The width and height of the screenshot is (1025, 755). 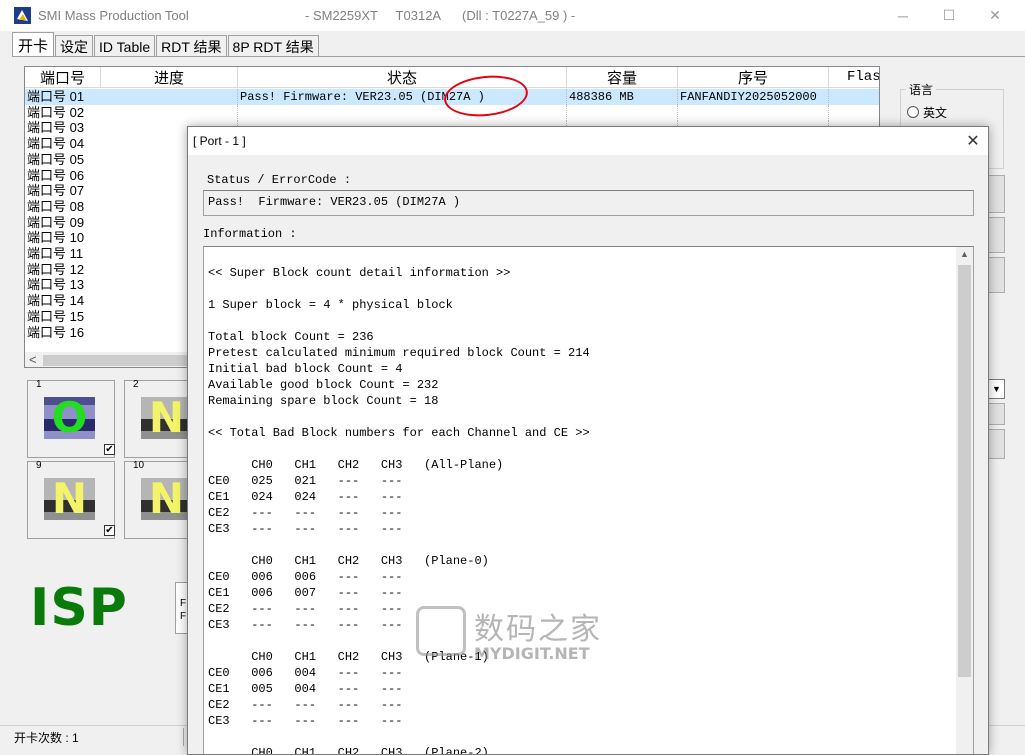 I want to click on port-tile-2: 2 N, so click(x=158, y=418).